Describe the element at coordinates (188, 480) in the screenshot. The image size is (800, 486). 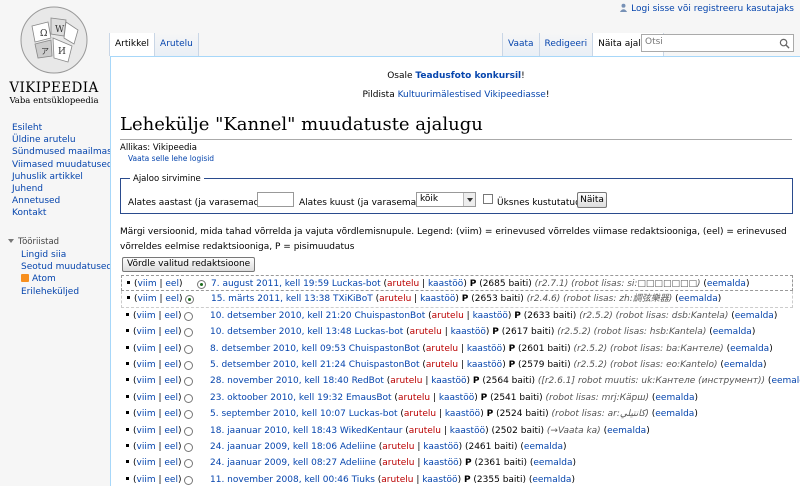
I see `revision-radio-old` at that location.